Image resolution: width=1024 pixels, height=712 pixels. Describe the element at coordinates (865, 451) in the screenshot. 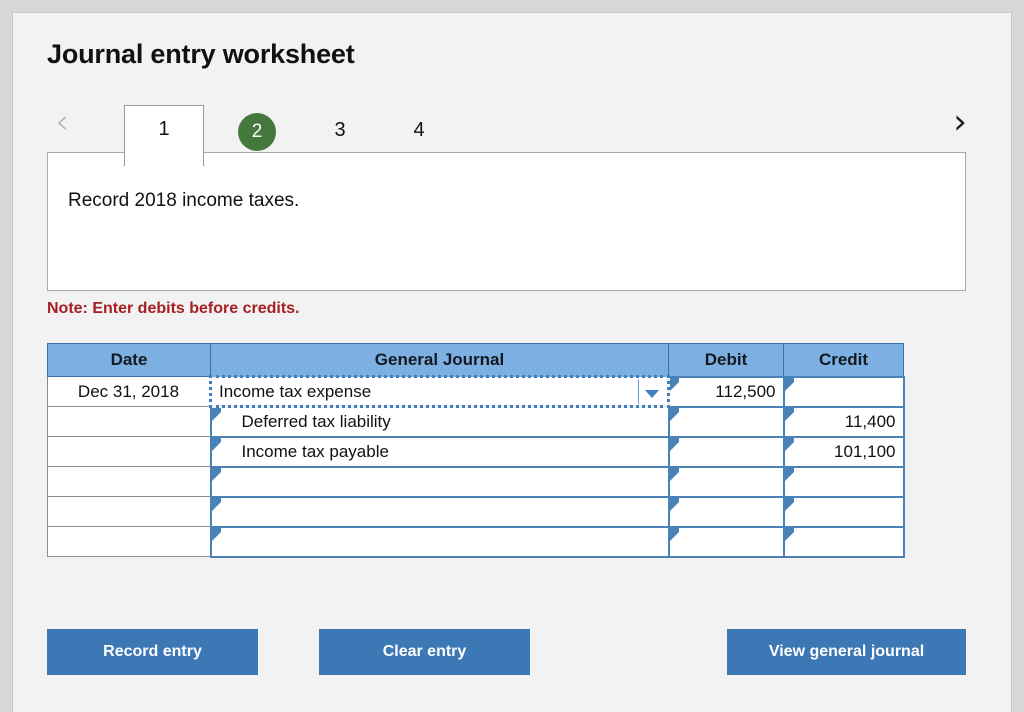

I see `credit-value: 101,100` at that location.